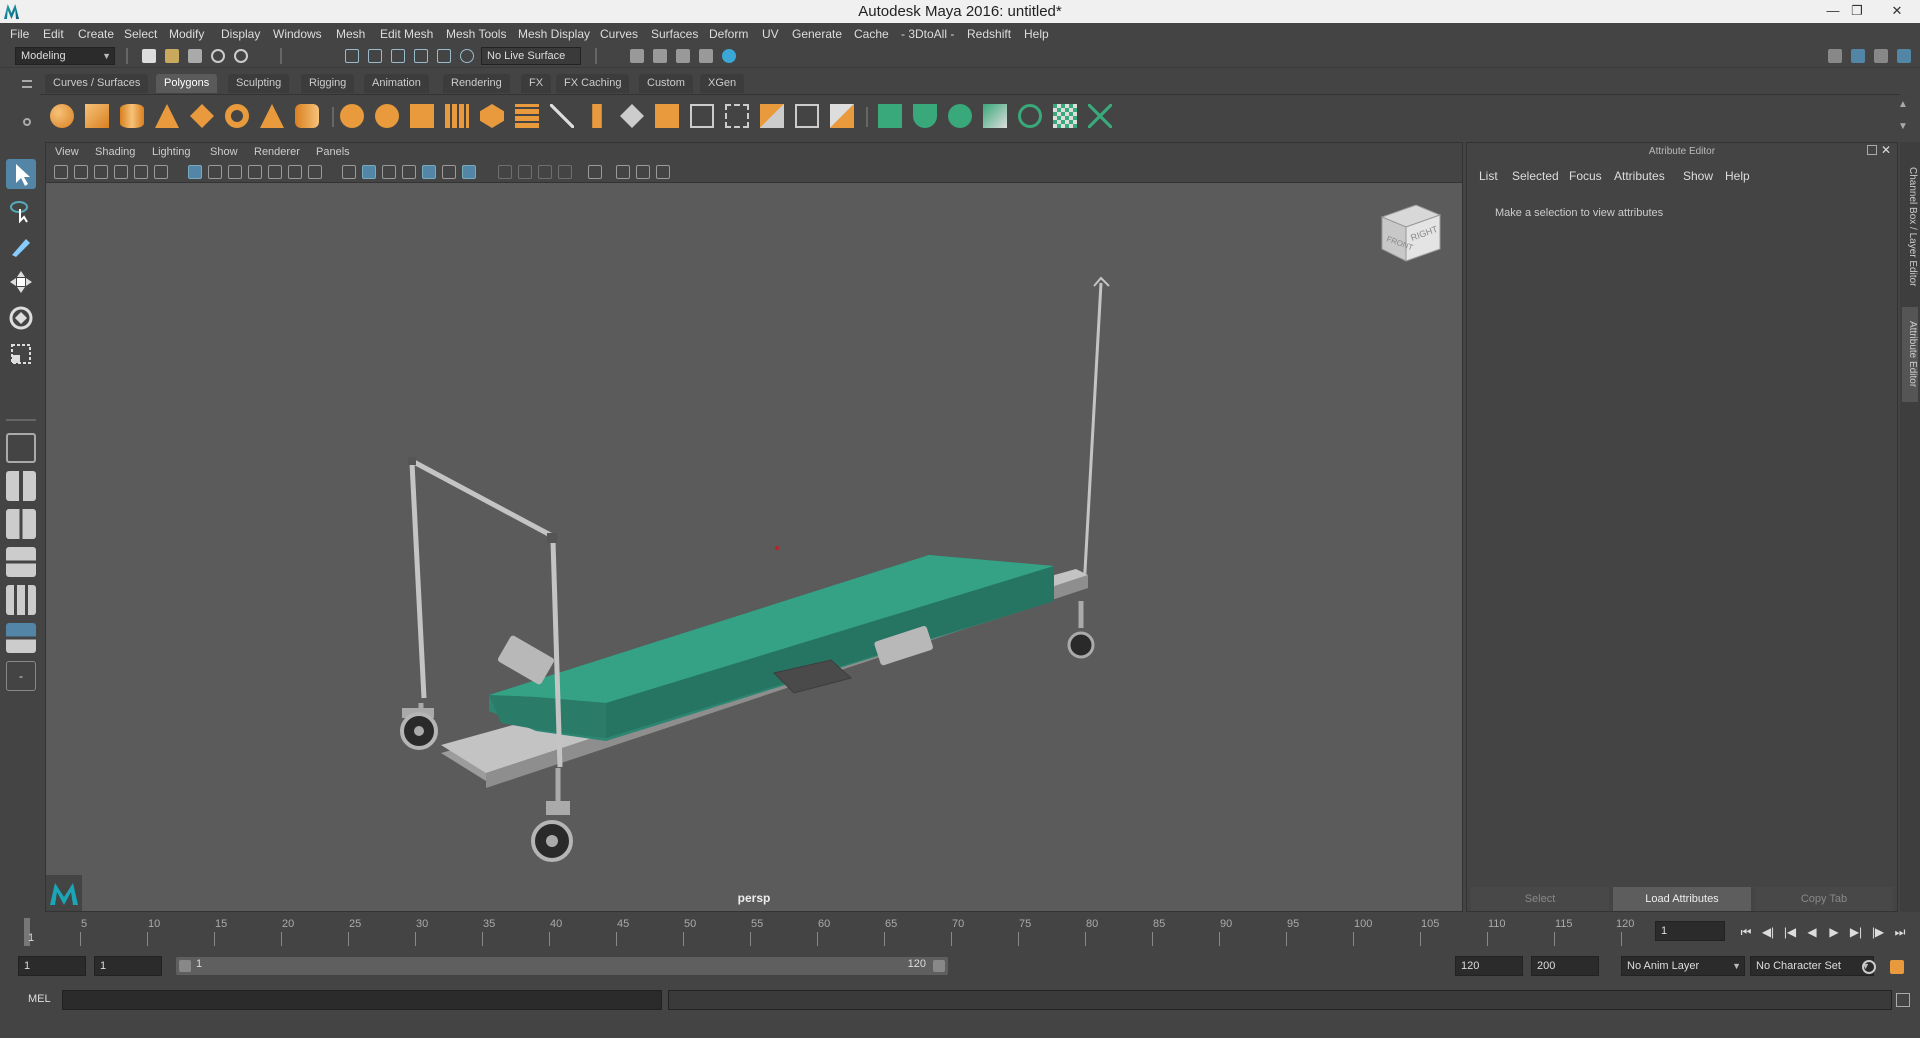  I want to click on xray-icon, so click(623, 172).